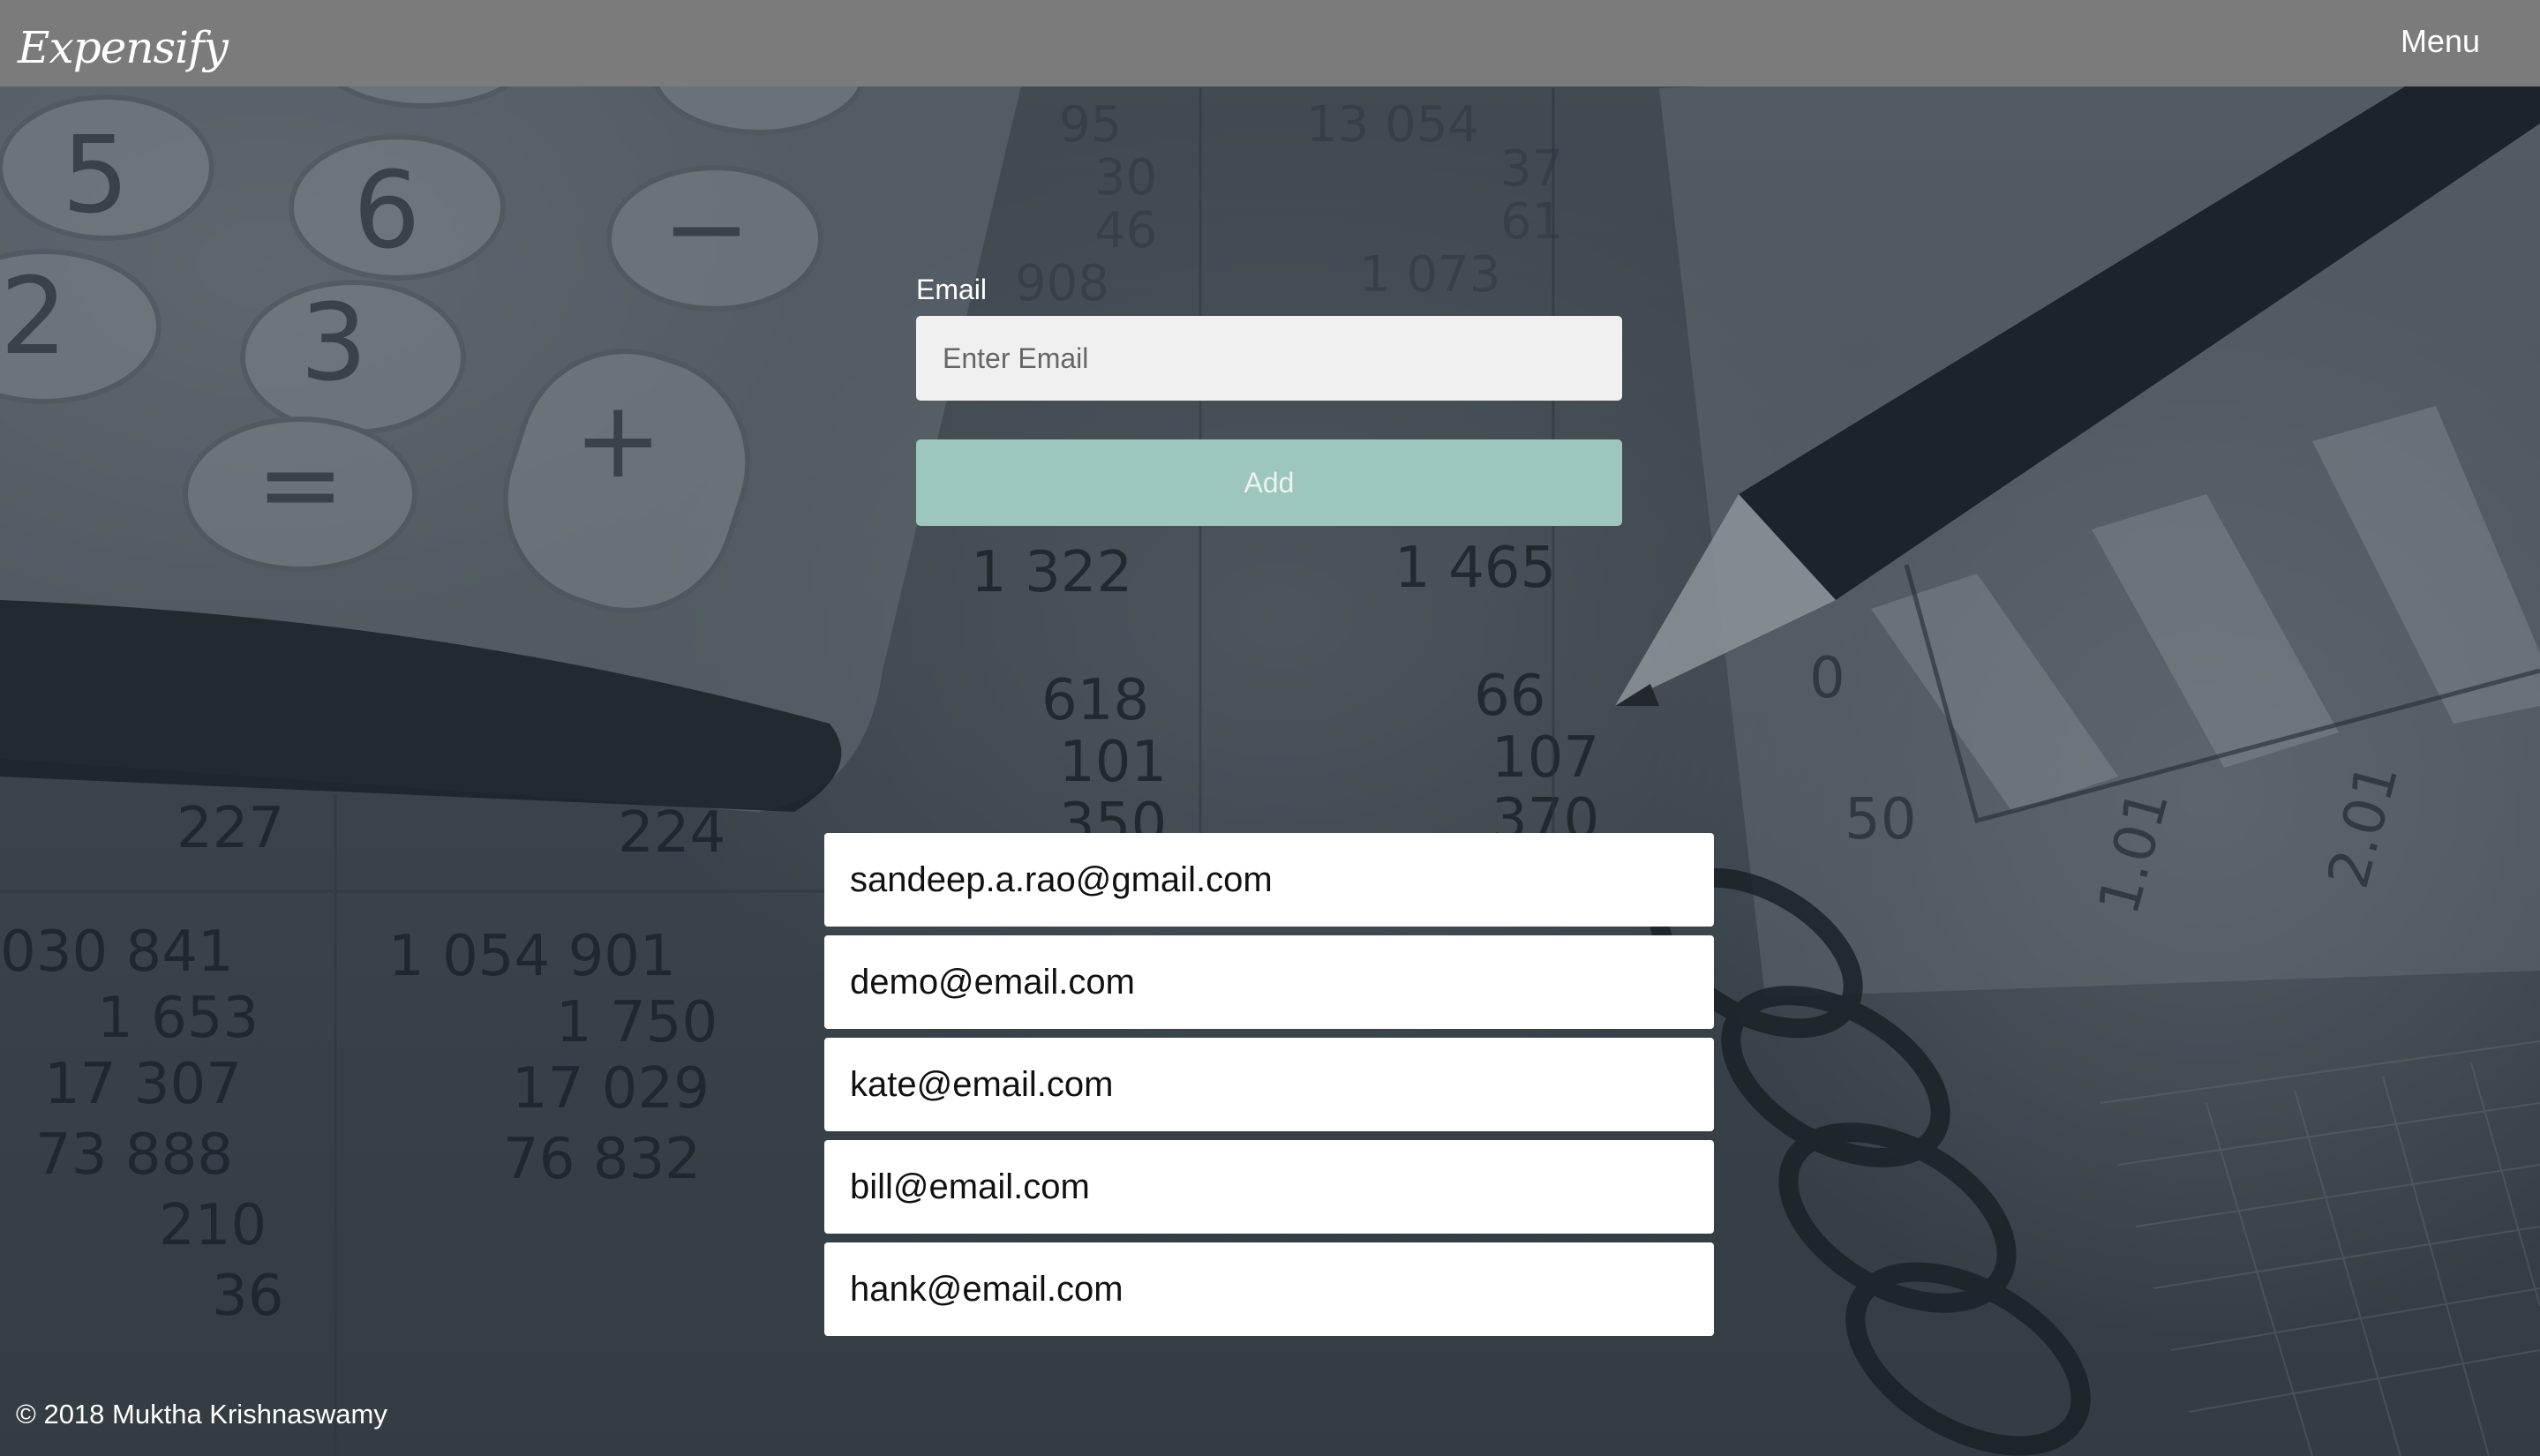 Image resolution: width=2540 pixels, height=1456 pixels. Describe the element at coordinates (952, 289) in the screenshot. I see `email-label: Email` at that location.